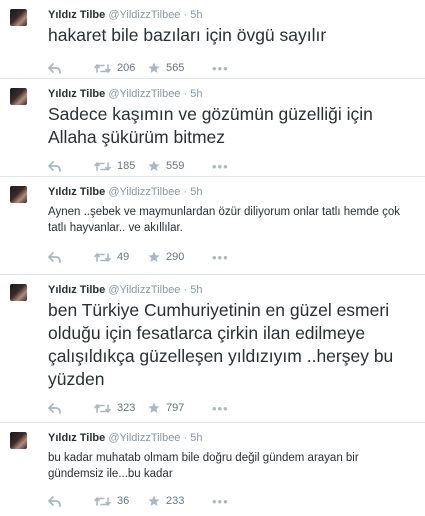  What do you see at coordinates (126, 166) in the screenshot?
I see `retweet-count: 185` at bounding box center [126, 166].